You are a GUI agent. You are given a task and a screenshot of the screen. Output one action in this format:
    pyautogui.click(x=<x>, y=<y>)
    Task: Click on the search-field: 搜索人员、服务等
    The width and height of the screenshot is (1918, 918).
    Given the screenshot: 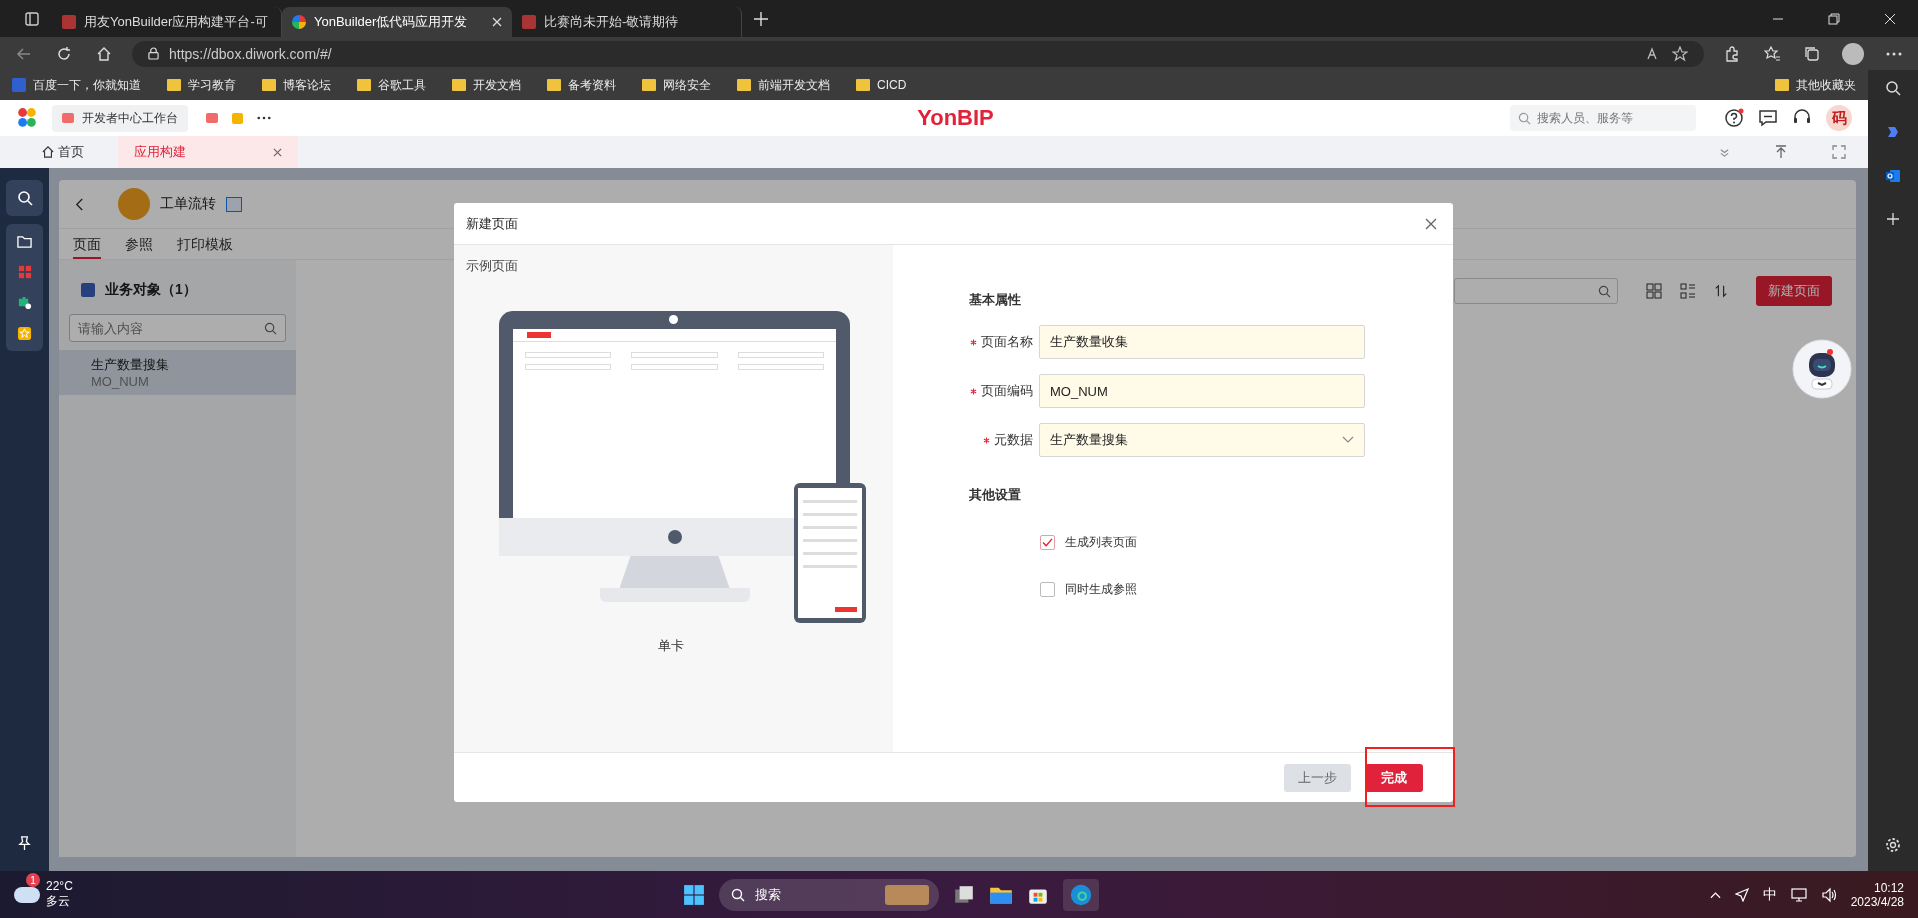 What is the action you would take?
    pyautogui.click(x=1607, y=118)
    